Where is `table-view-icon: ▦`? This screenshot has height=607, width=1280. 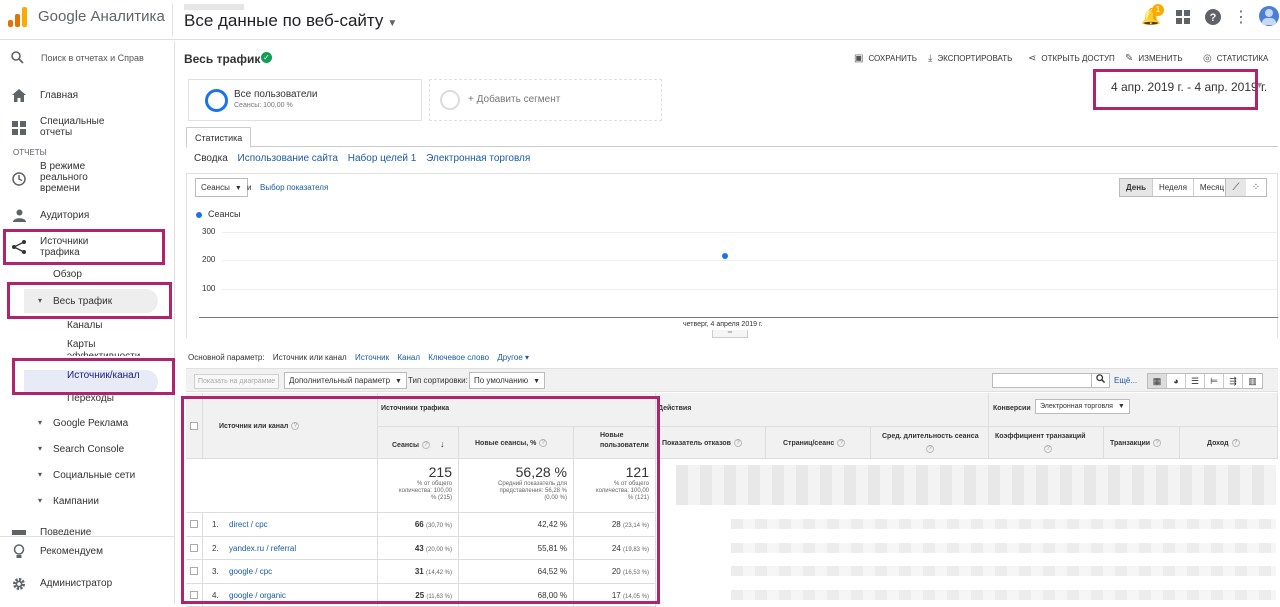
table-view-icon: ▦ is located at coordinates (1157, 381).